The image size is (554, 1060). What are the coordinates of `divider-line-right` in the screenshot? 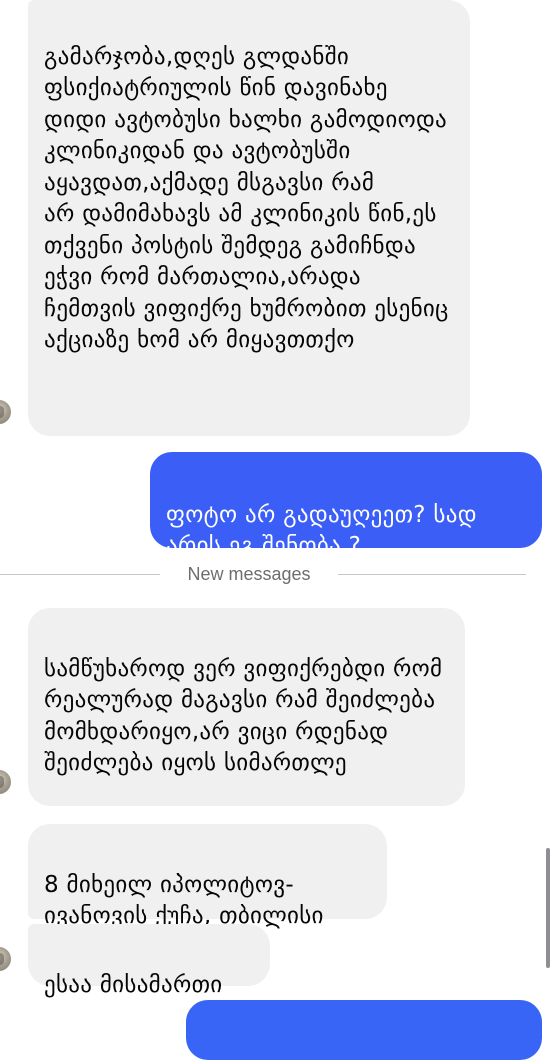 It's located at (432, 574).